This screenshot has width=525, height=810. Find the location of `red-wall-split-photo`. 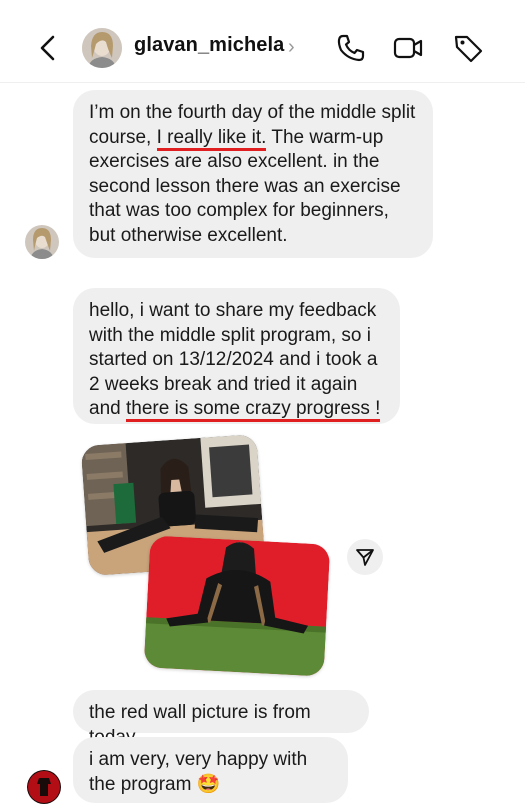

red-wall-split-photo is located at coordinates (237, 606).